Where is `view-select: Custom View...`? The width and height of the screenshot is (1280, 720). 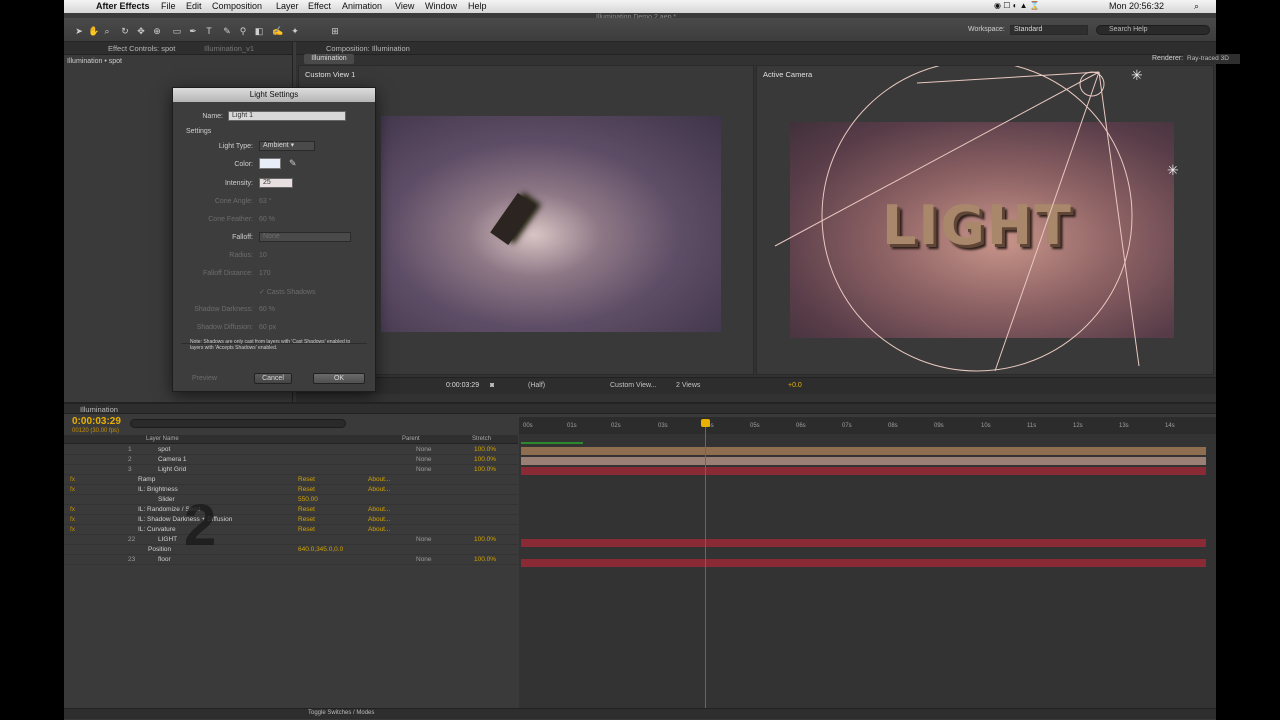
view-select: Custom View... is located at coordinates (633, 385).